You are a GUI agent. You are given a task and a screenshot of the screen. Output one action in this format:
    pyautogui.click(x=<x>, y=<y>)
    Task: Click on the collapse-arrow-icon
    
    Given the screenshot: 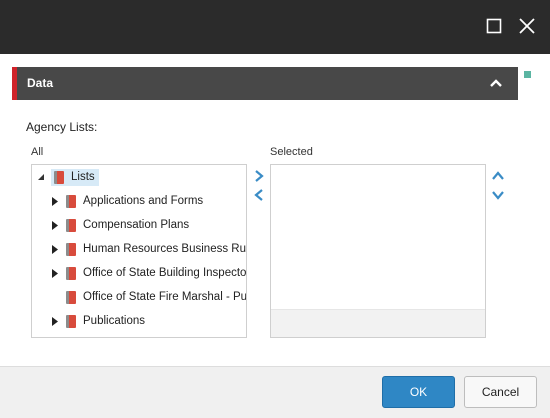 What is the action you would take?
    pyautogui.click(x=41, y=177)
    